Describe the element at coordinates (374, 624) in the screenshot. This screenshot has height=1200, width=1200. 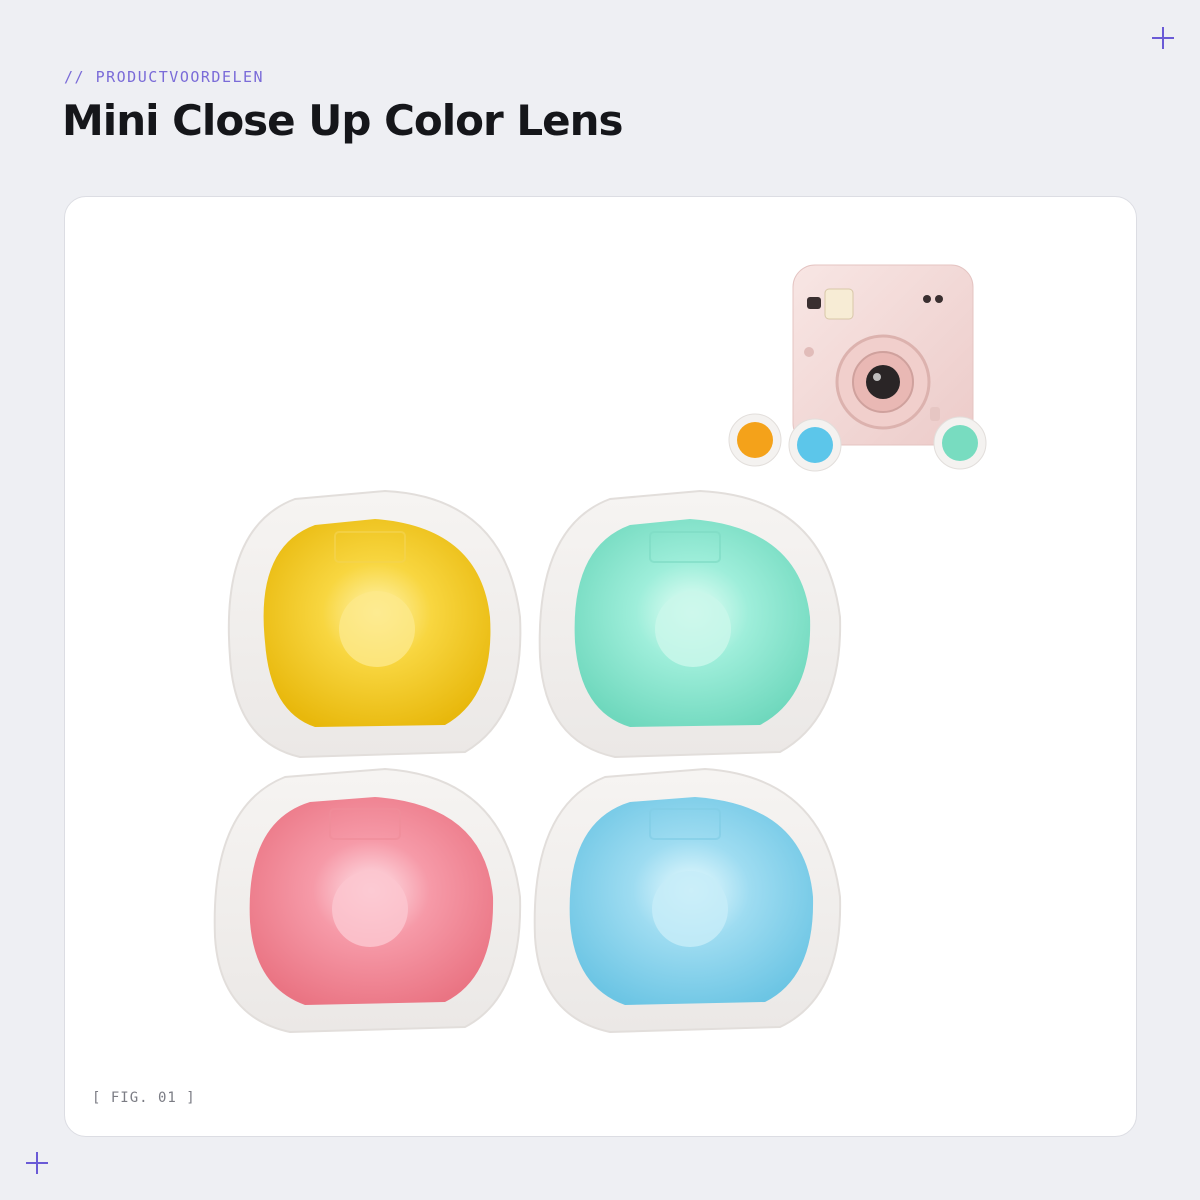
I see `lens-yellow` at that location.